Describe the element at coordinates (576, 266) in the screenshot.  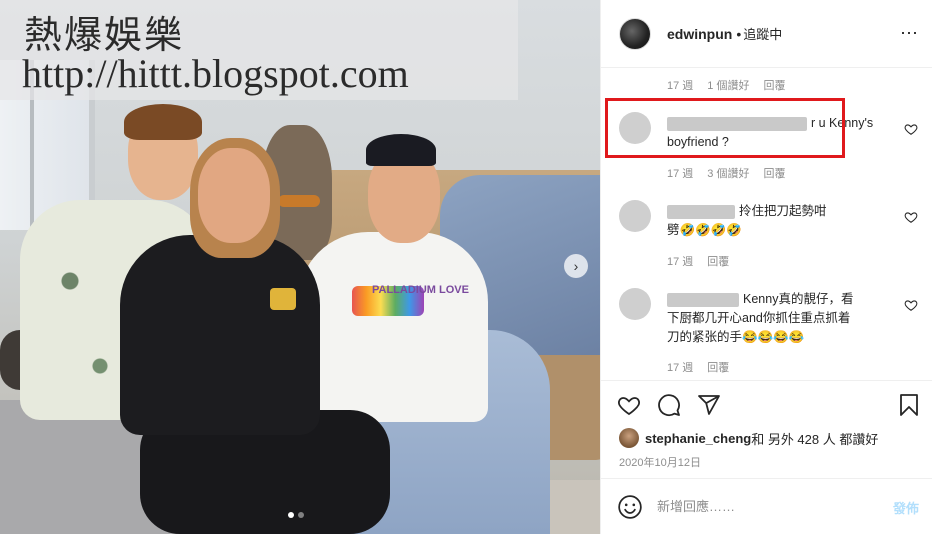
I see `carousel-next-button: ›` at that location.